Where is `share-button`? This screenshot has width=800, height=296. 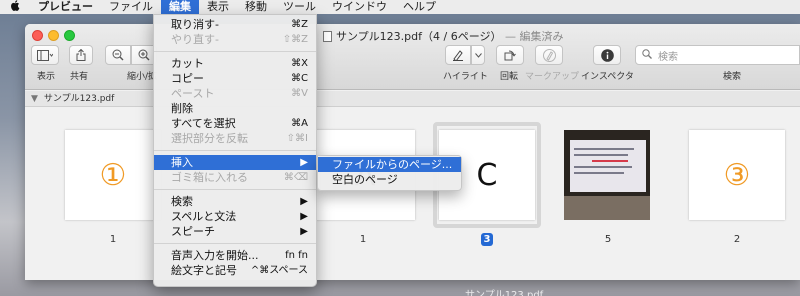
share-button is located at coordinates (81, 55).